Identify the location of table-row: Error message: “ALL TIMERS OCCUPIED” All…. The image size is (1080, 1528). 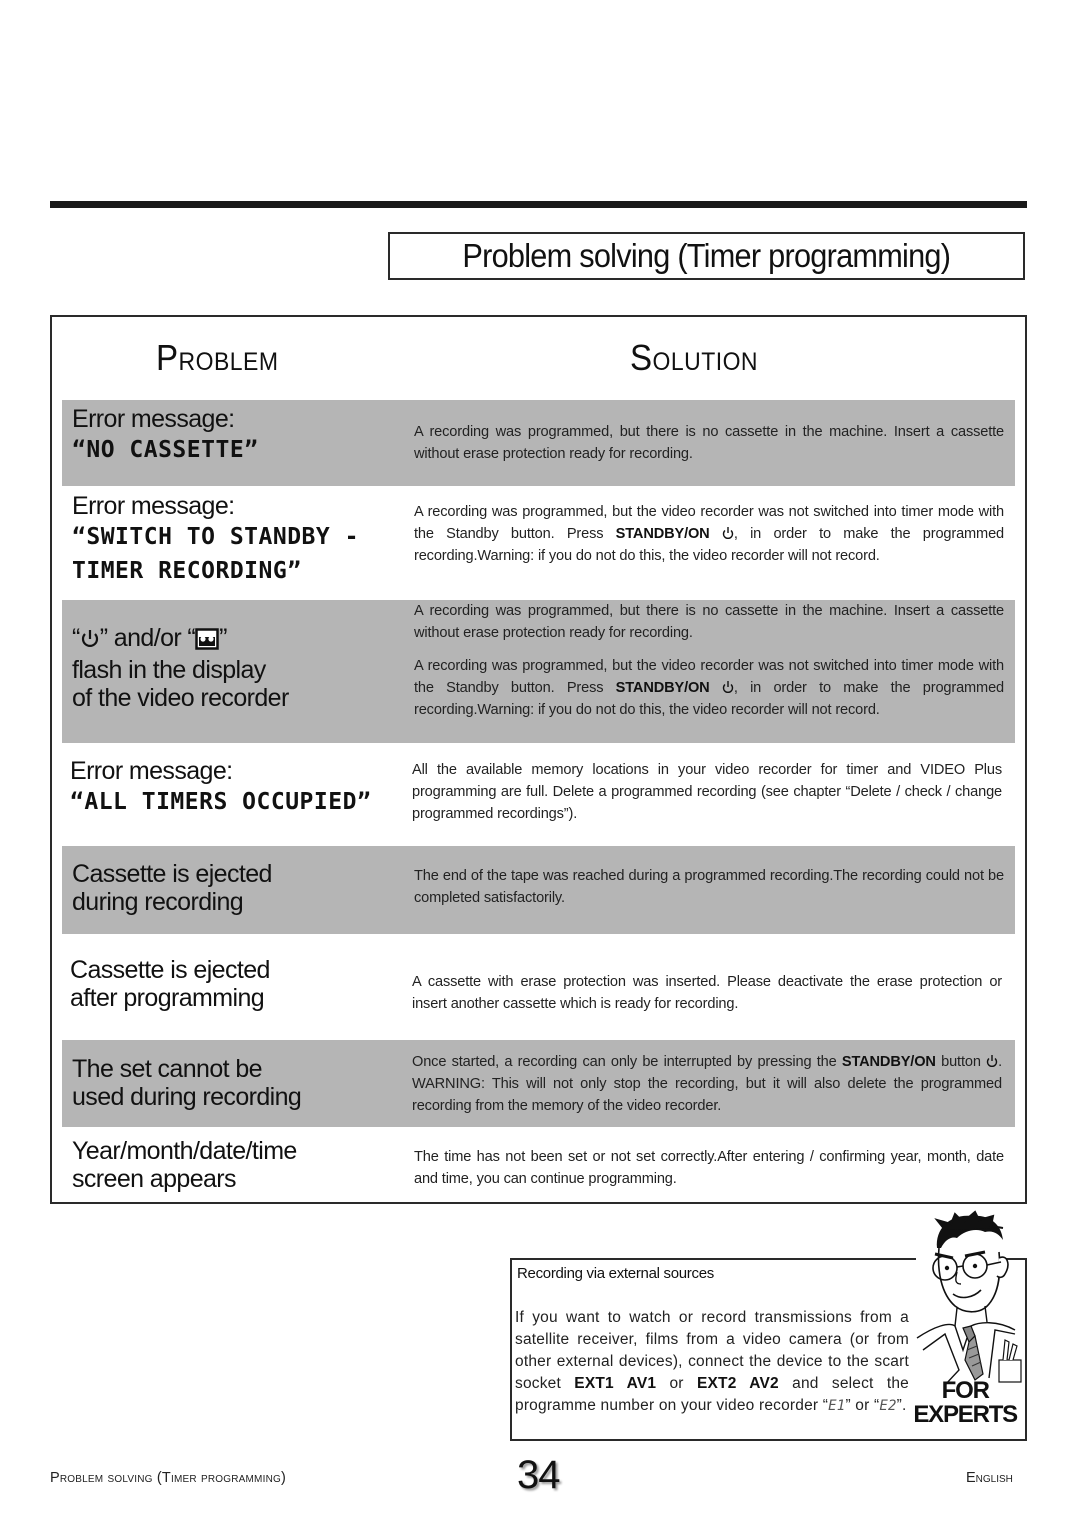
(538, 794).